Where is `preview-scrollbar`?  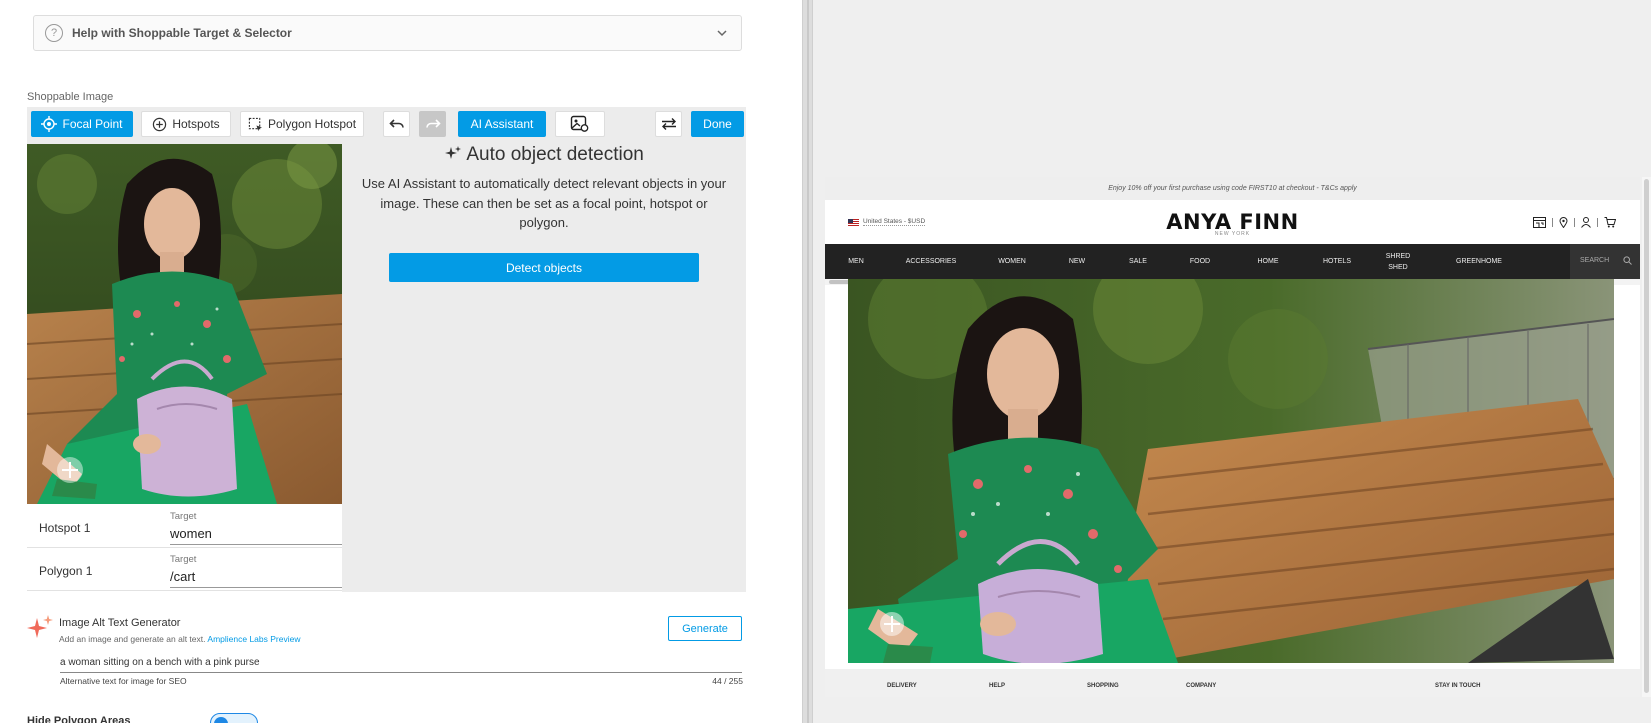
preview-scrollbar is located at coordinates (1646, 437).